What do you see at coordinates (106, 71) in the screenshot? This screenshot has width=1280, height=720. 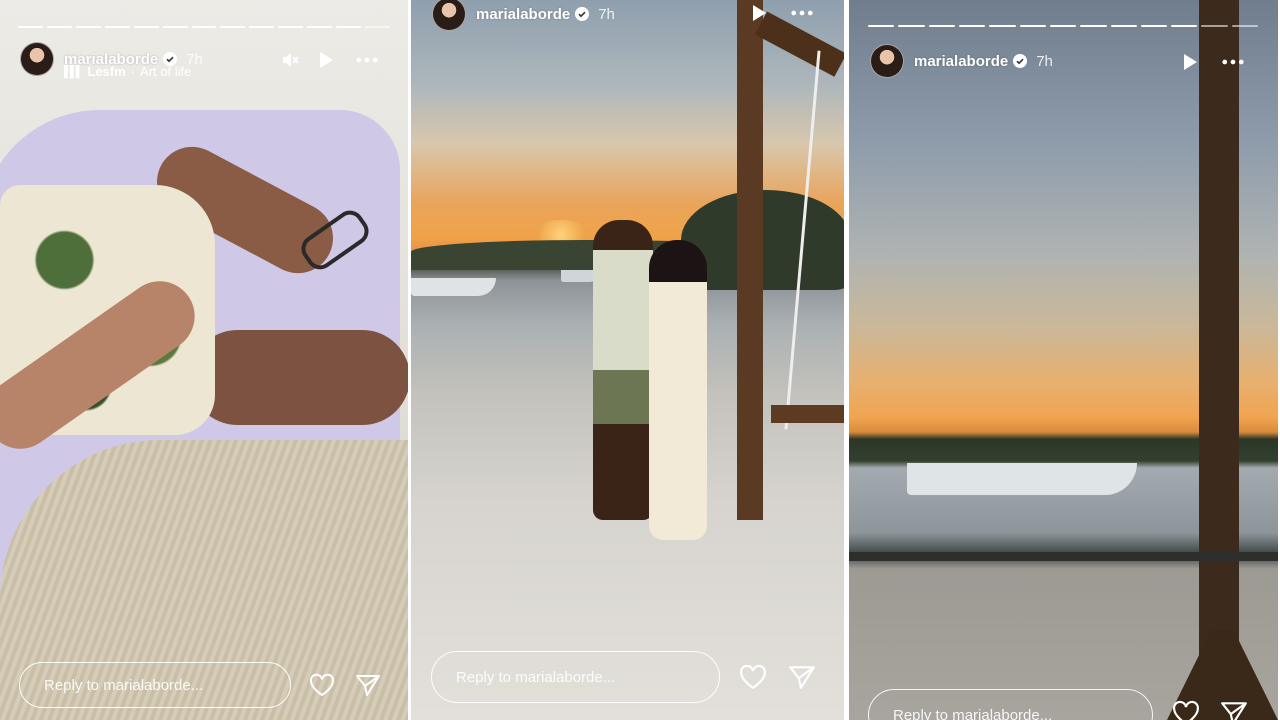 I see `music-artist: Lesfm` at bounding box center [106, 71].